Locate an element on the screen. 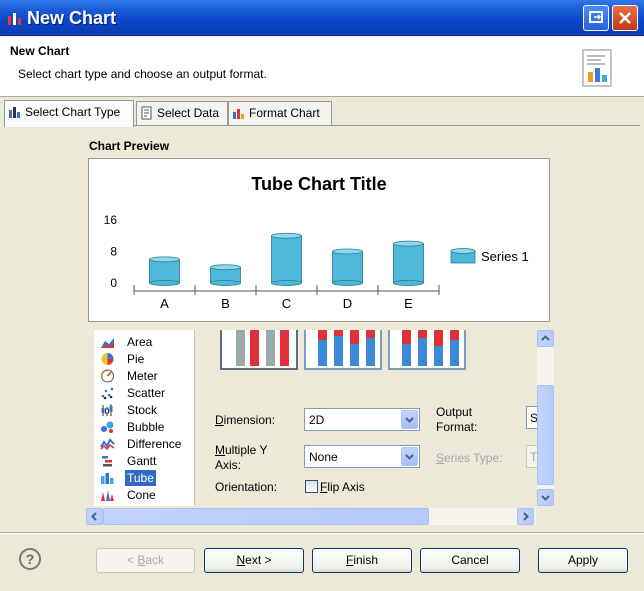  chart-type-item-bubble: Bubble is located at coordinates (145, 427).